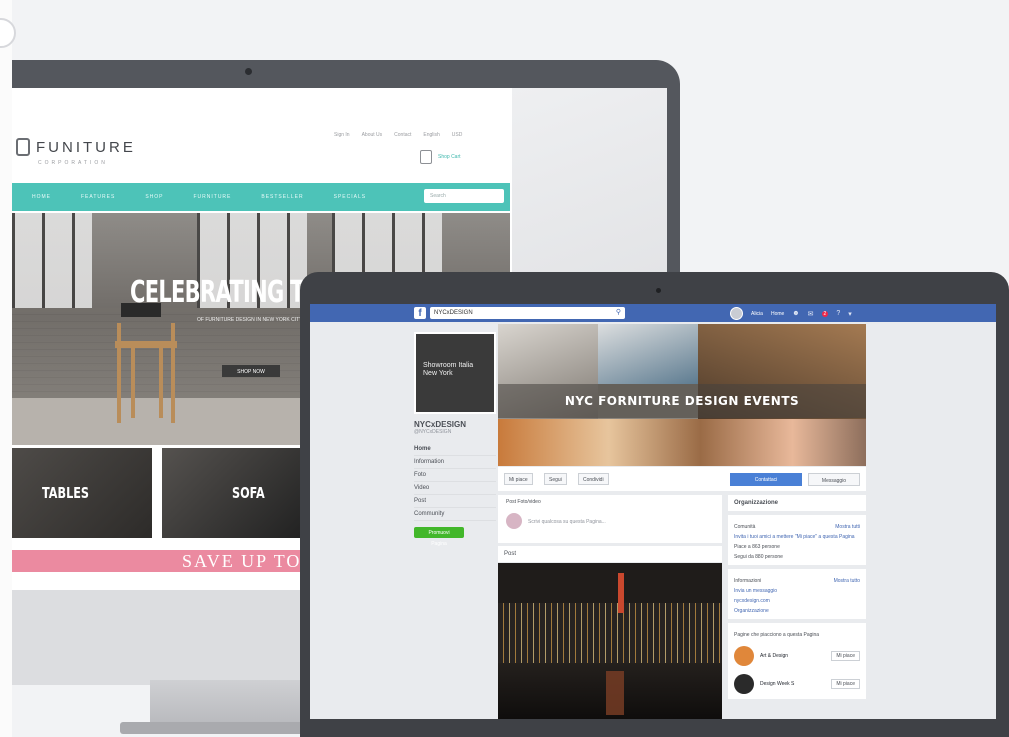  Describe the element at coordinates (250, 320) in the screenshot. I see `hero-subtitle: OF FURNITURE DESIGN IN NEW YORK CITY` at that location.